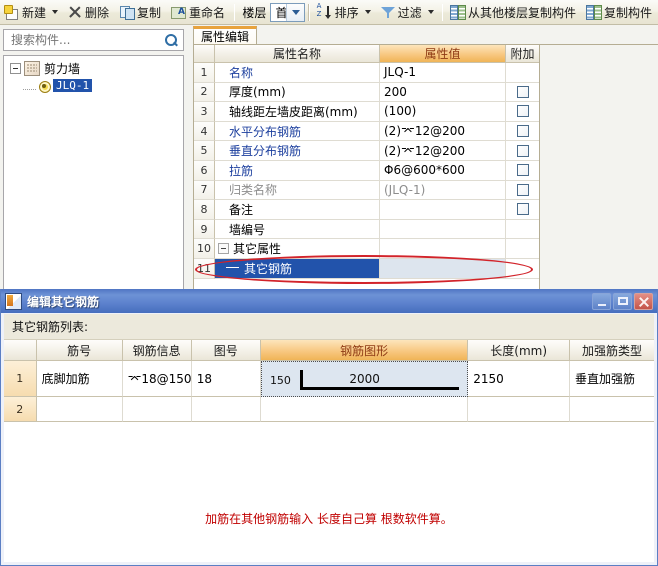 Image resolution: width=658 pixels, height=566 pixels. I want to click on copy-button-label: 复制, so click(149, 12).